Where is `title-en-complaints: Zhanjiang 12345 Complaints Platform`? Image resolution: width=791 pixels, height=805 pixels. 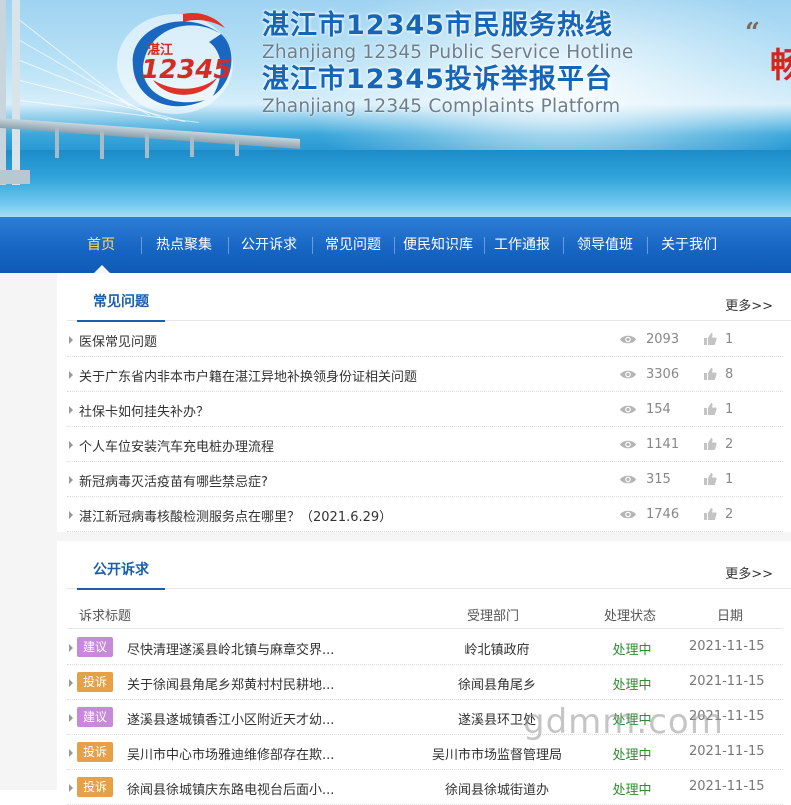 title-en-complaints: Zhanjiang 12345 Complaints Platform is located at coordinates (441, 106).